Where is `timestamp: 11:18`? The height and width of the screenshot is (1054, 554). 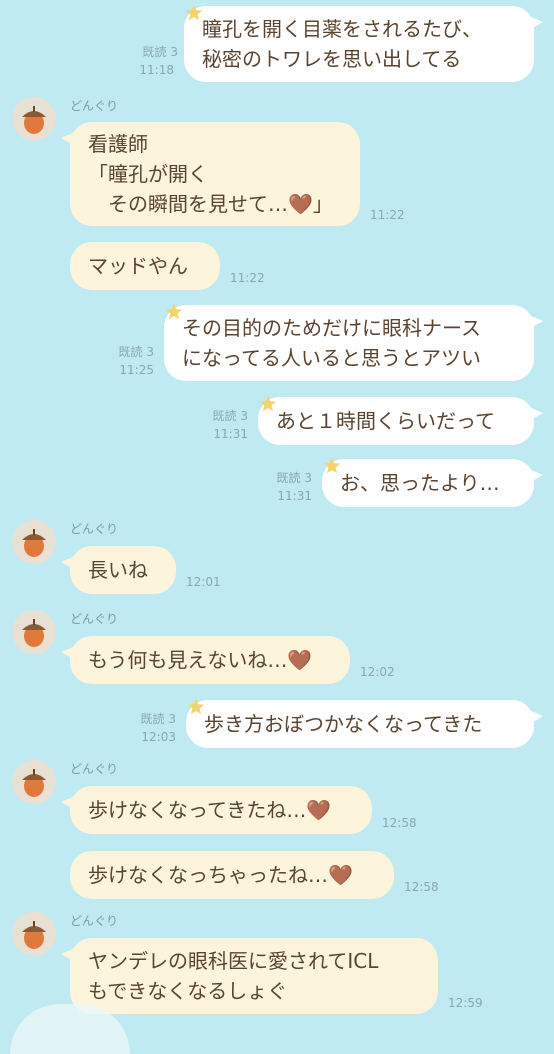 timestamp: 11:18 is located at coordinates (156, 70).